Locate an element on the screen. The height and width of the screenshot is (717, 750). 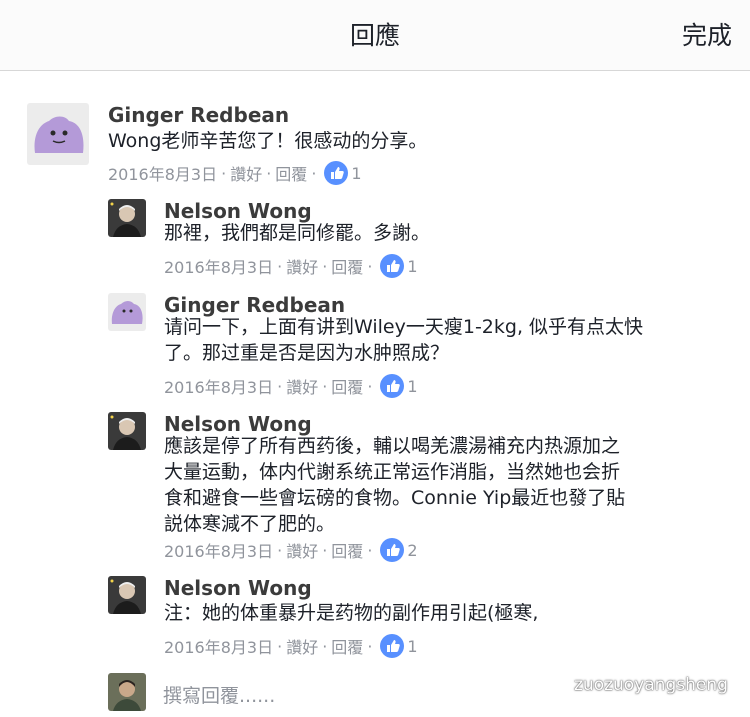
watermark-text: zuozuoyangsheng is located at coordinates (651, 684).